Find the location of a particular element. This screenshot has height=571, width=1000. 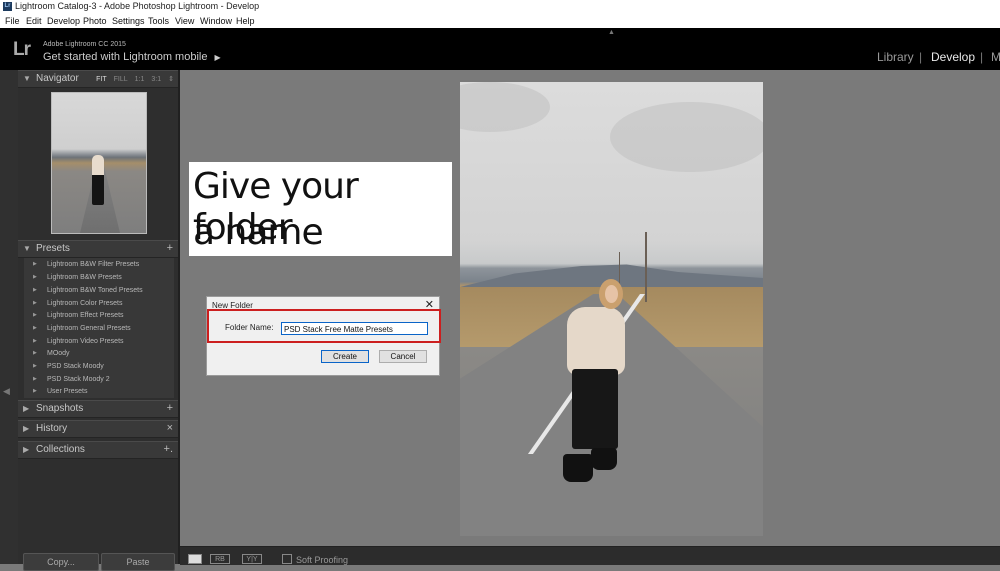

preset-folder: ▶ Lightroom B&W Toned Presets is located at coordinates (99, 291).